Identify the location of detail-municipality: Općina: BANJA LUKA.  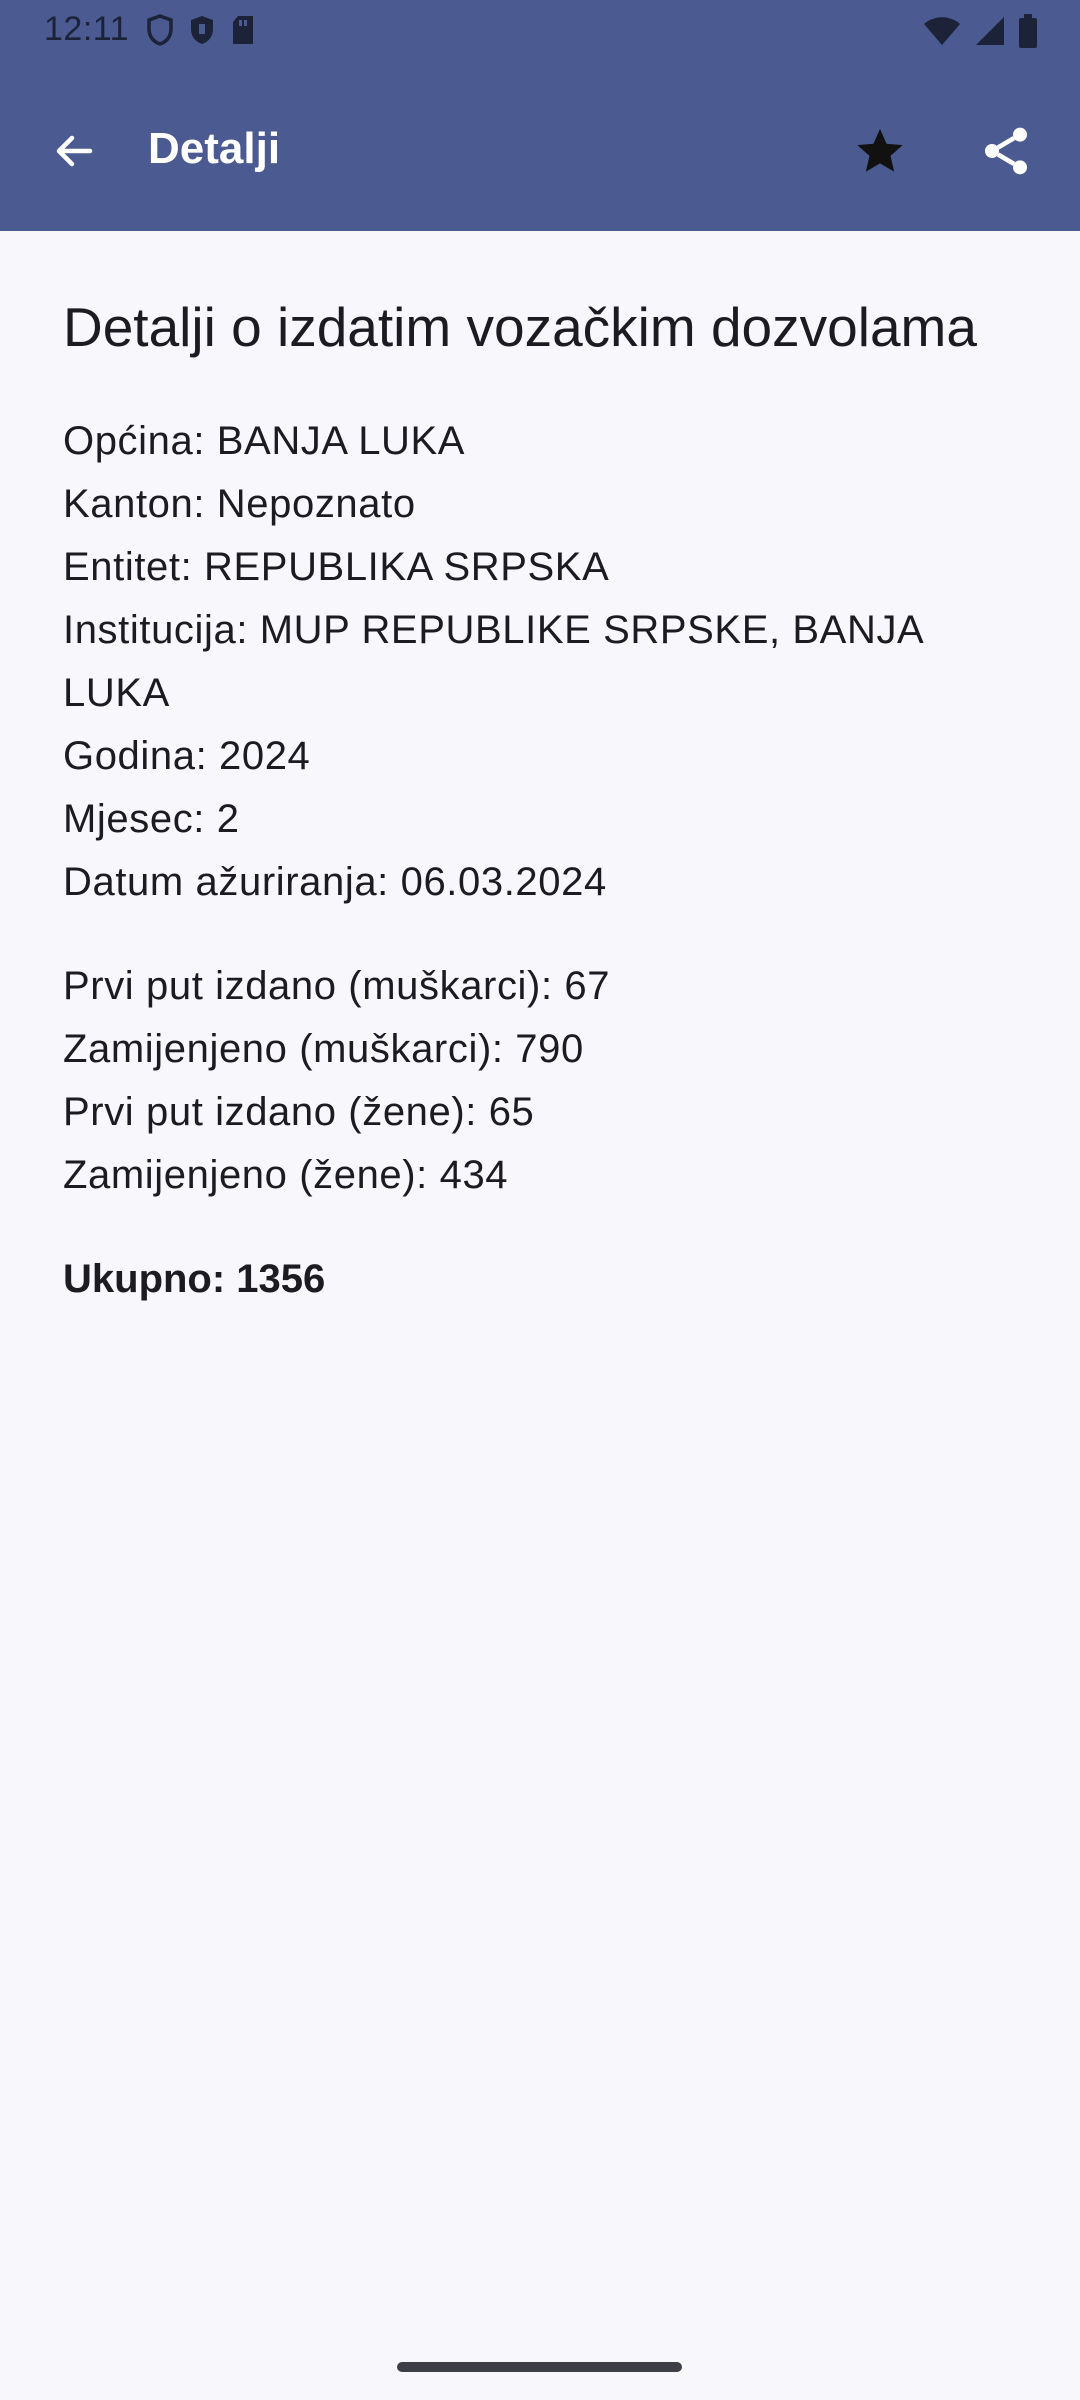
(264, 441).